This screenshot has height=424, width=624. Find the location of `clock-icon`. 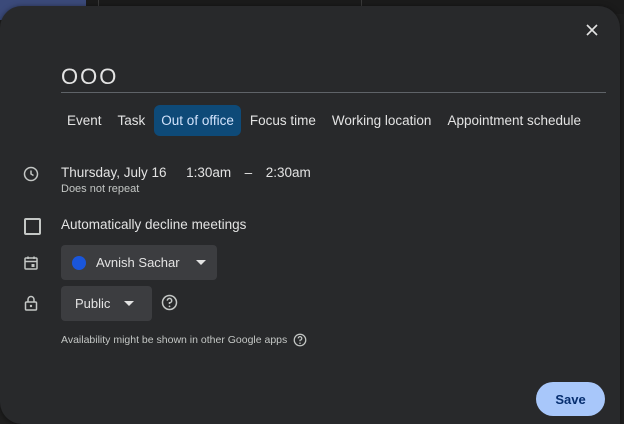

clock-icon is located at coordinates (31, 174).